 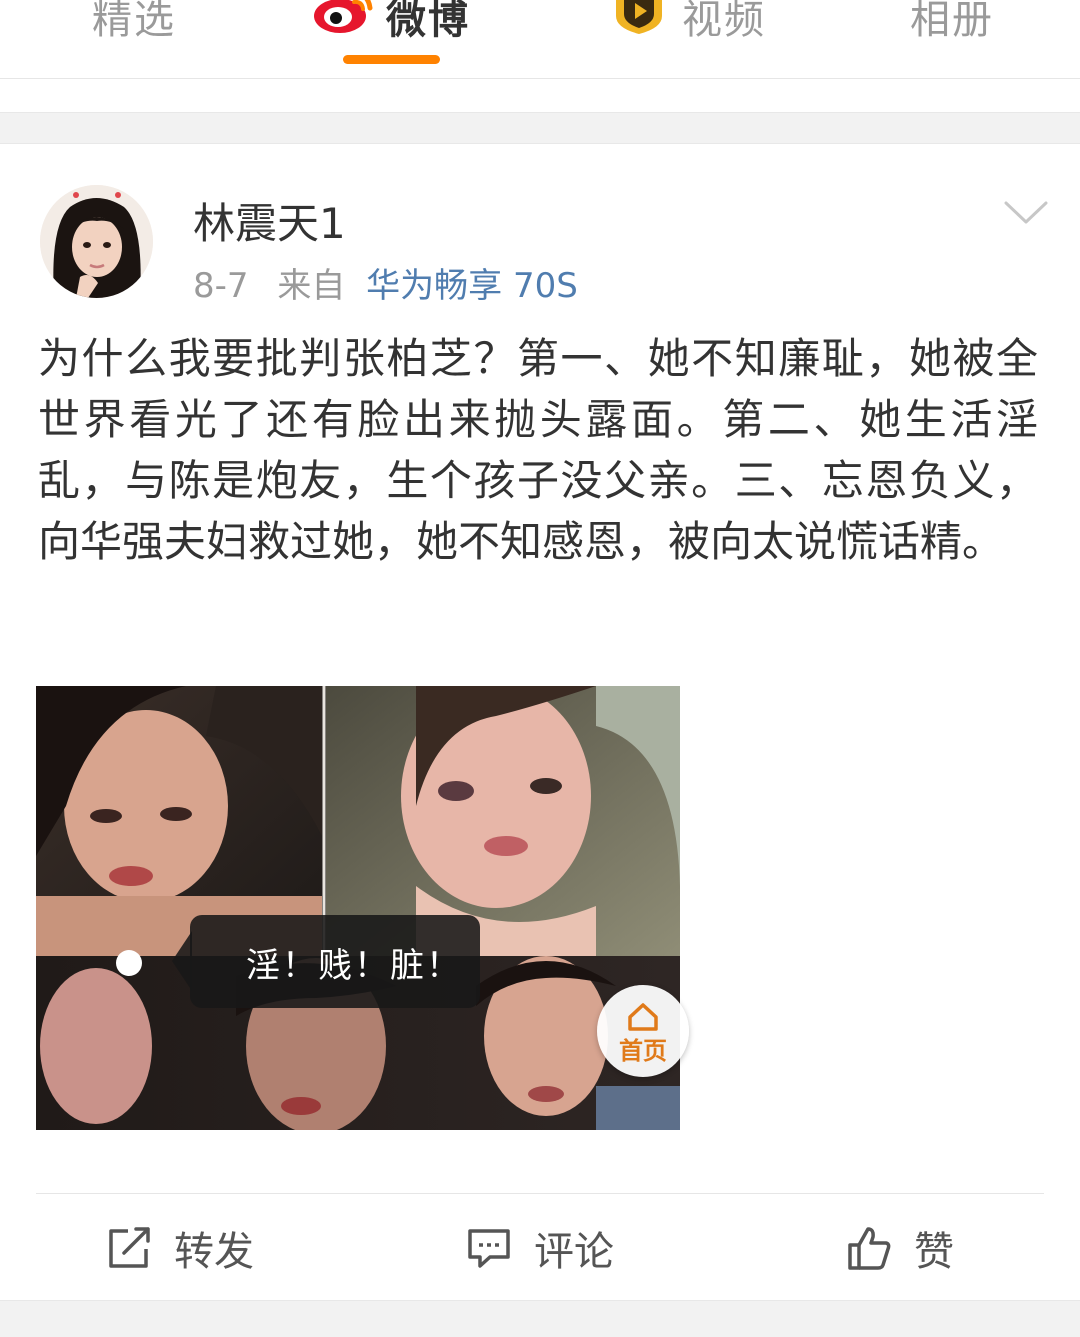 What do you see at coordinates (428, 21) in the screenshot?
I see `tab-weibo-label: 微博` at bounding box center [428, 21].